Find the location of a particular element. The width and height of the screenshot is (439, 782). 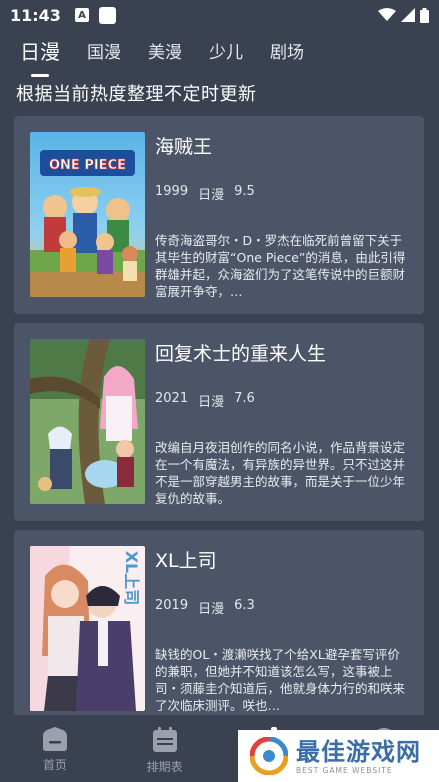

anime-year: 2019 is located at coordinates (172, 605).